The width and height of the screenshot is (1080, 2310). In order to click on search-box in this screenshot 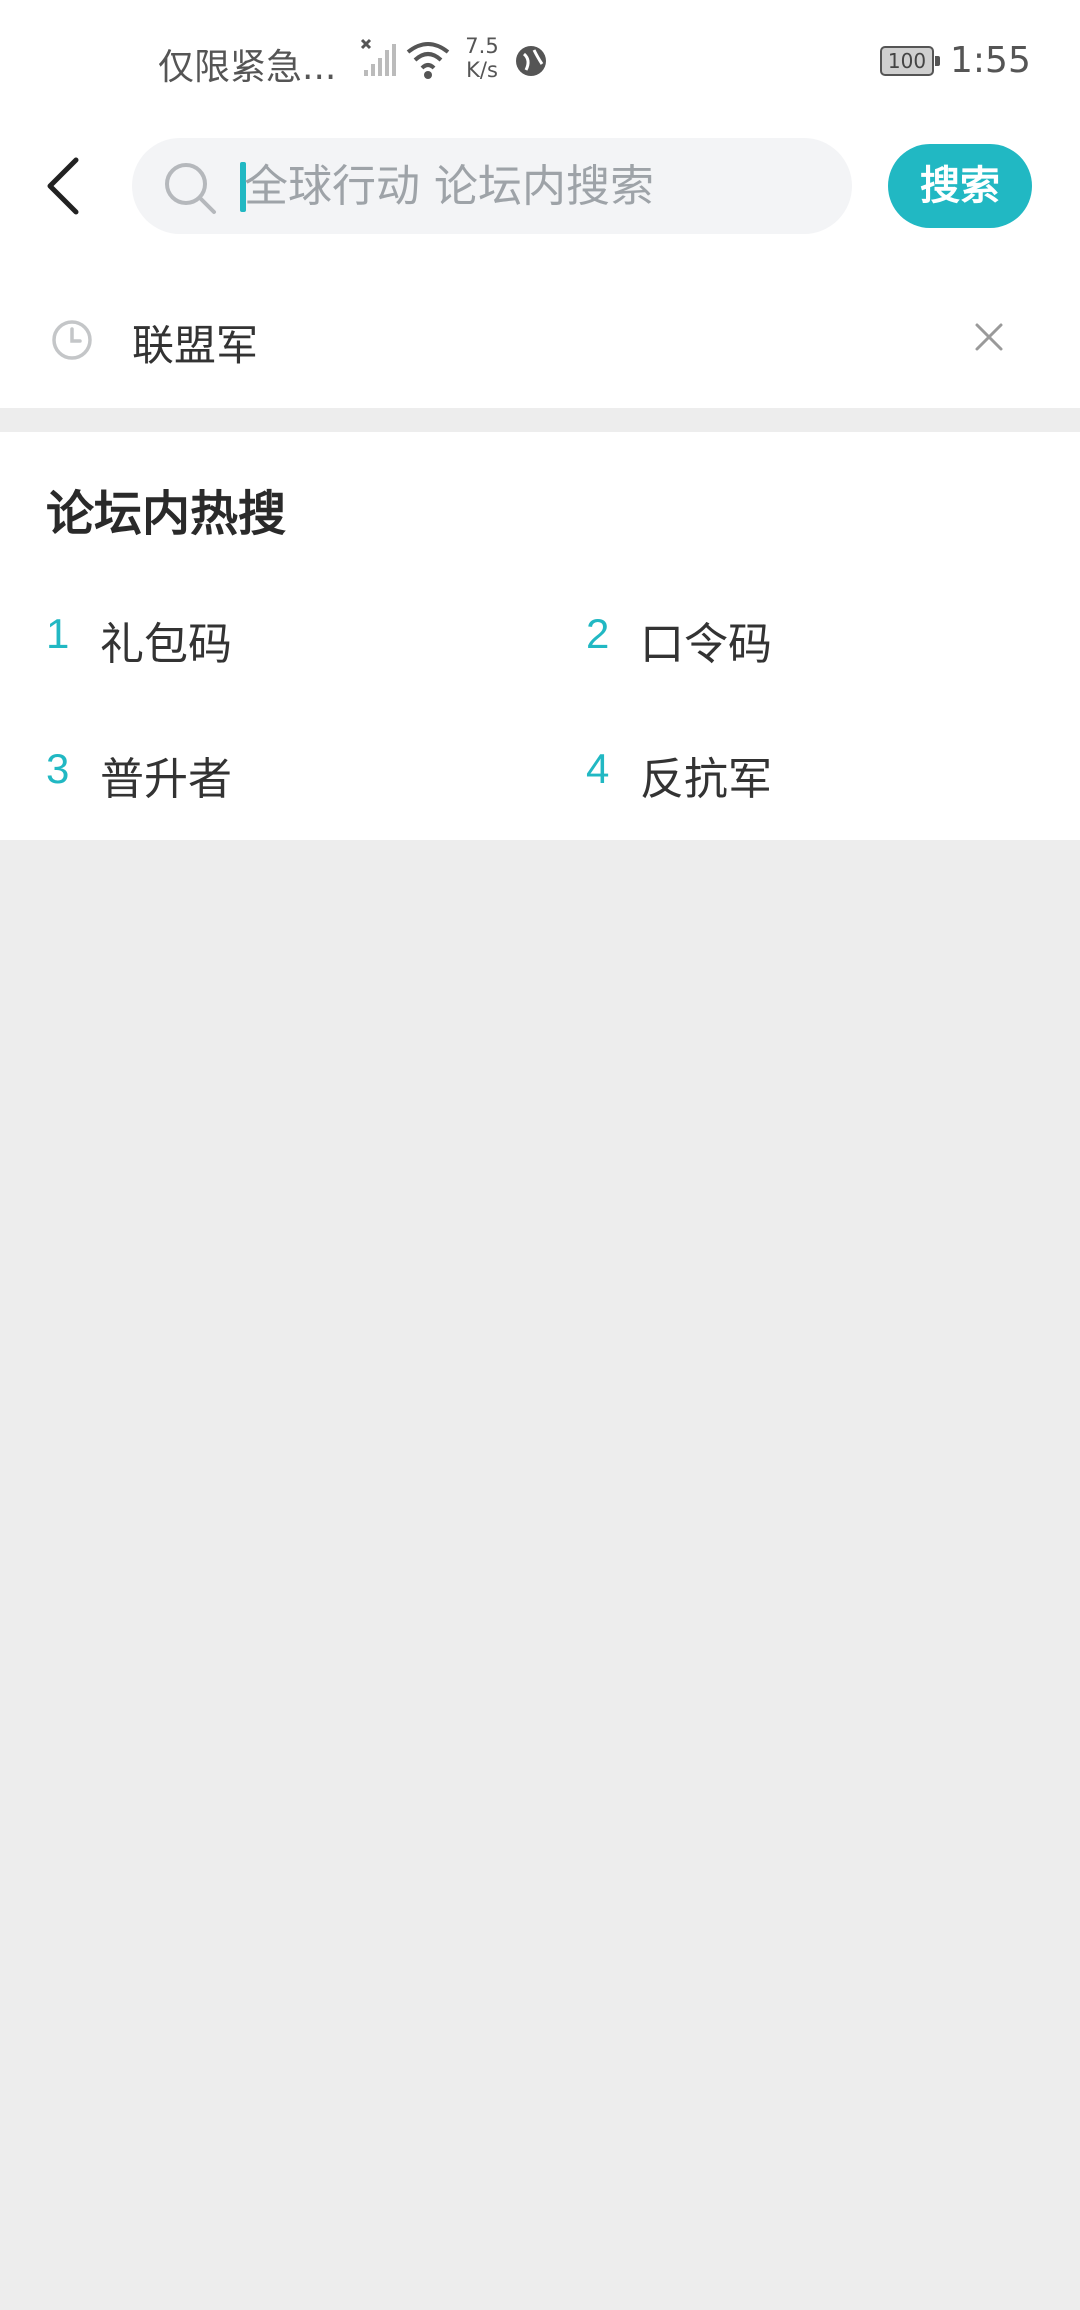, I will do `click(492, 186)`.